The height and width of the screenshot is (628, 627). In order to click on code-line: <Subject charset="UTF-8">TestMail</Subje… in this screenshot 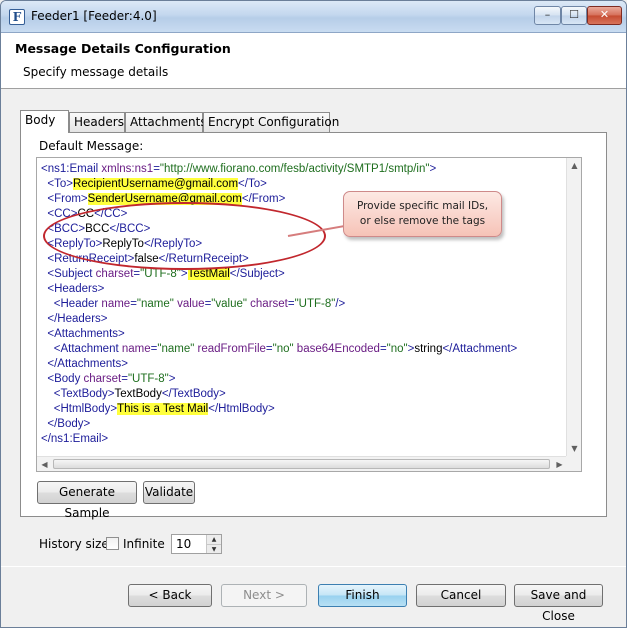, I will do `click(301, 274)`.